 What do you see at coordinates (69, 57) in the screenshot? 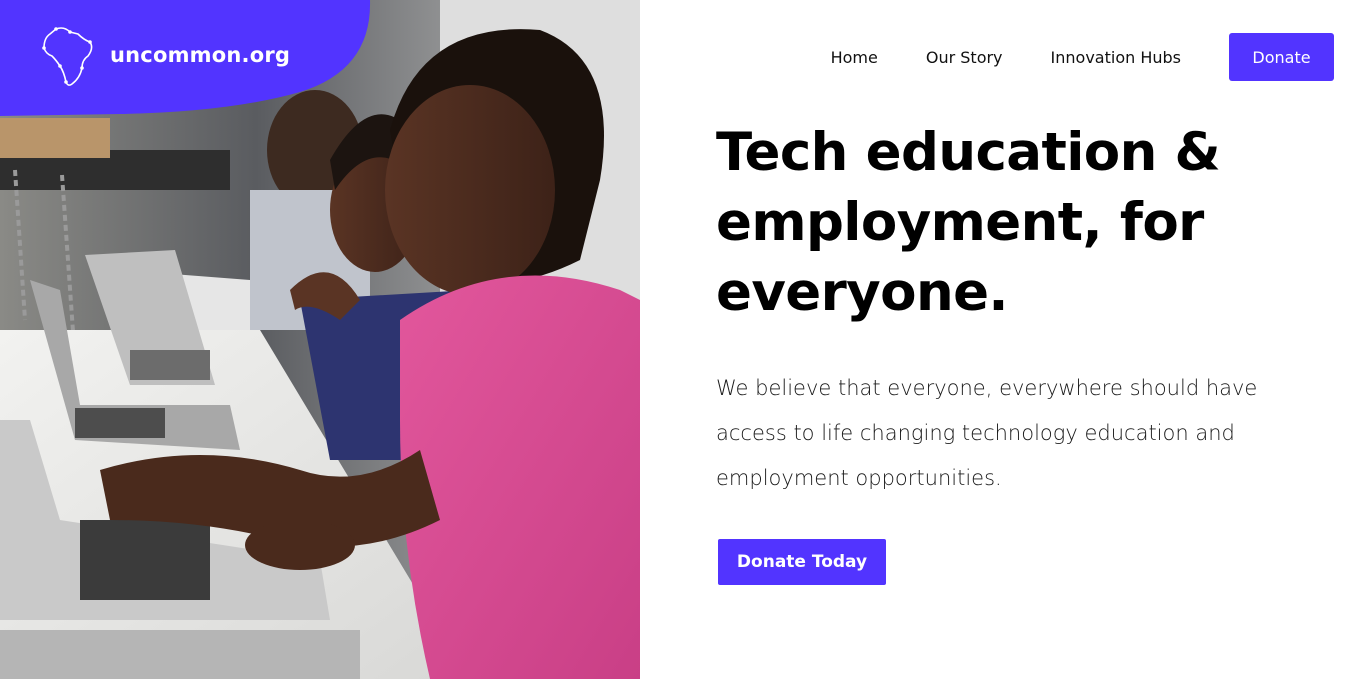
I see `africa-map-icon` at bounding box center [69, 57].